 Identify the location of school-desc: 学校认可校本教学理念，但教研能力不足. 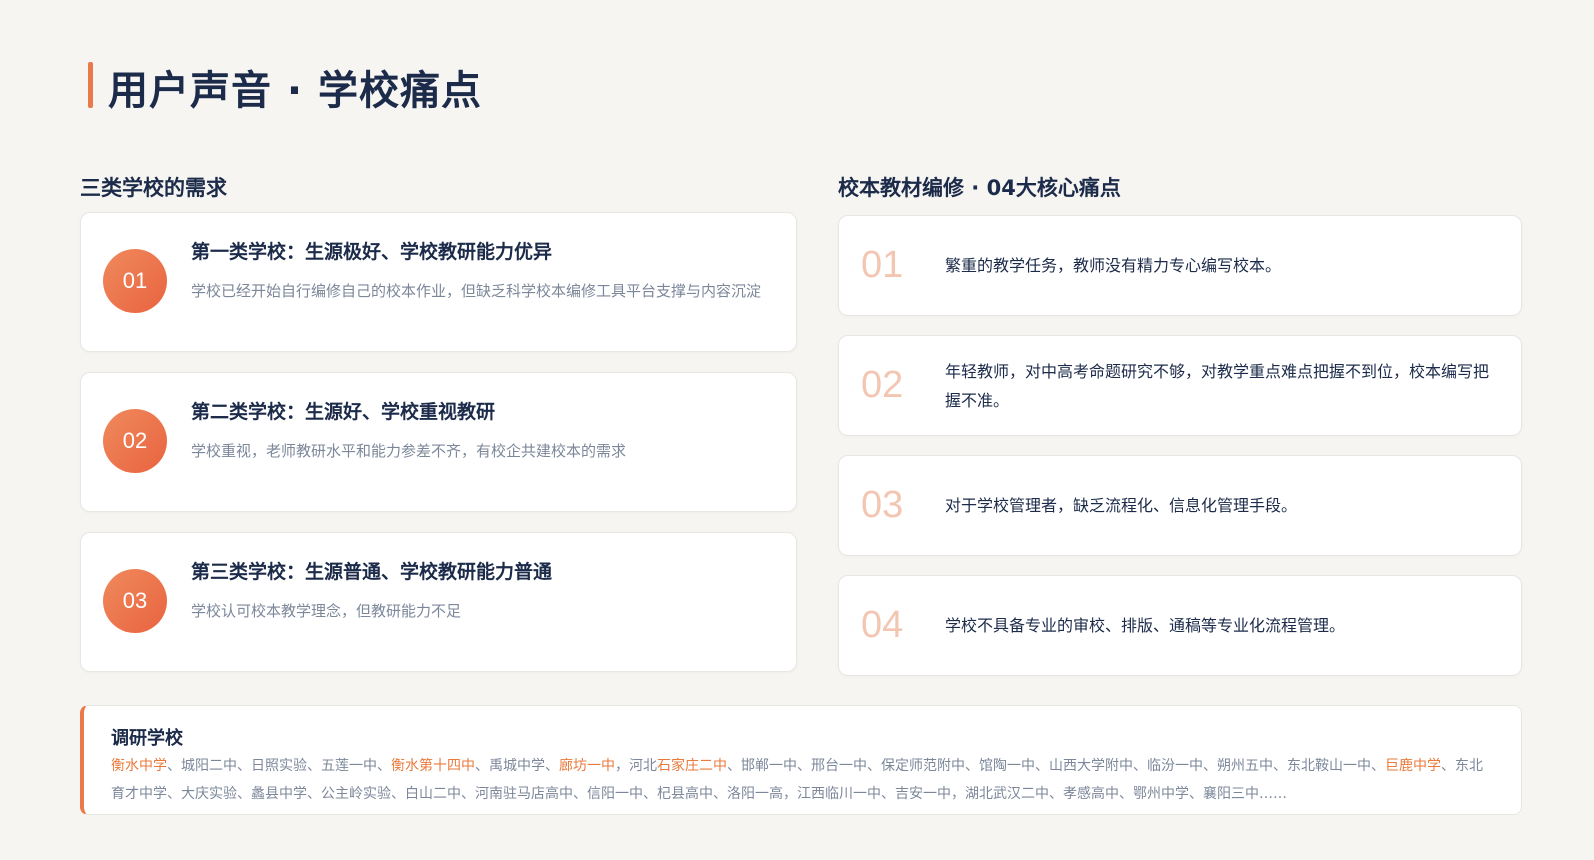
(326, 611).